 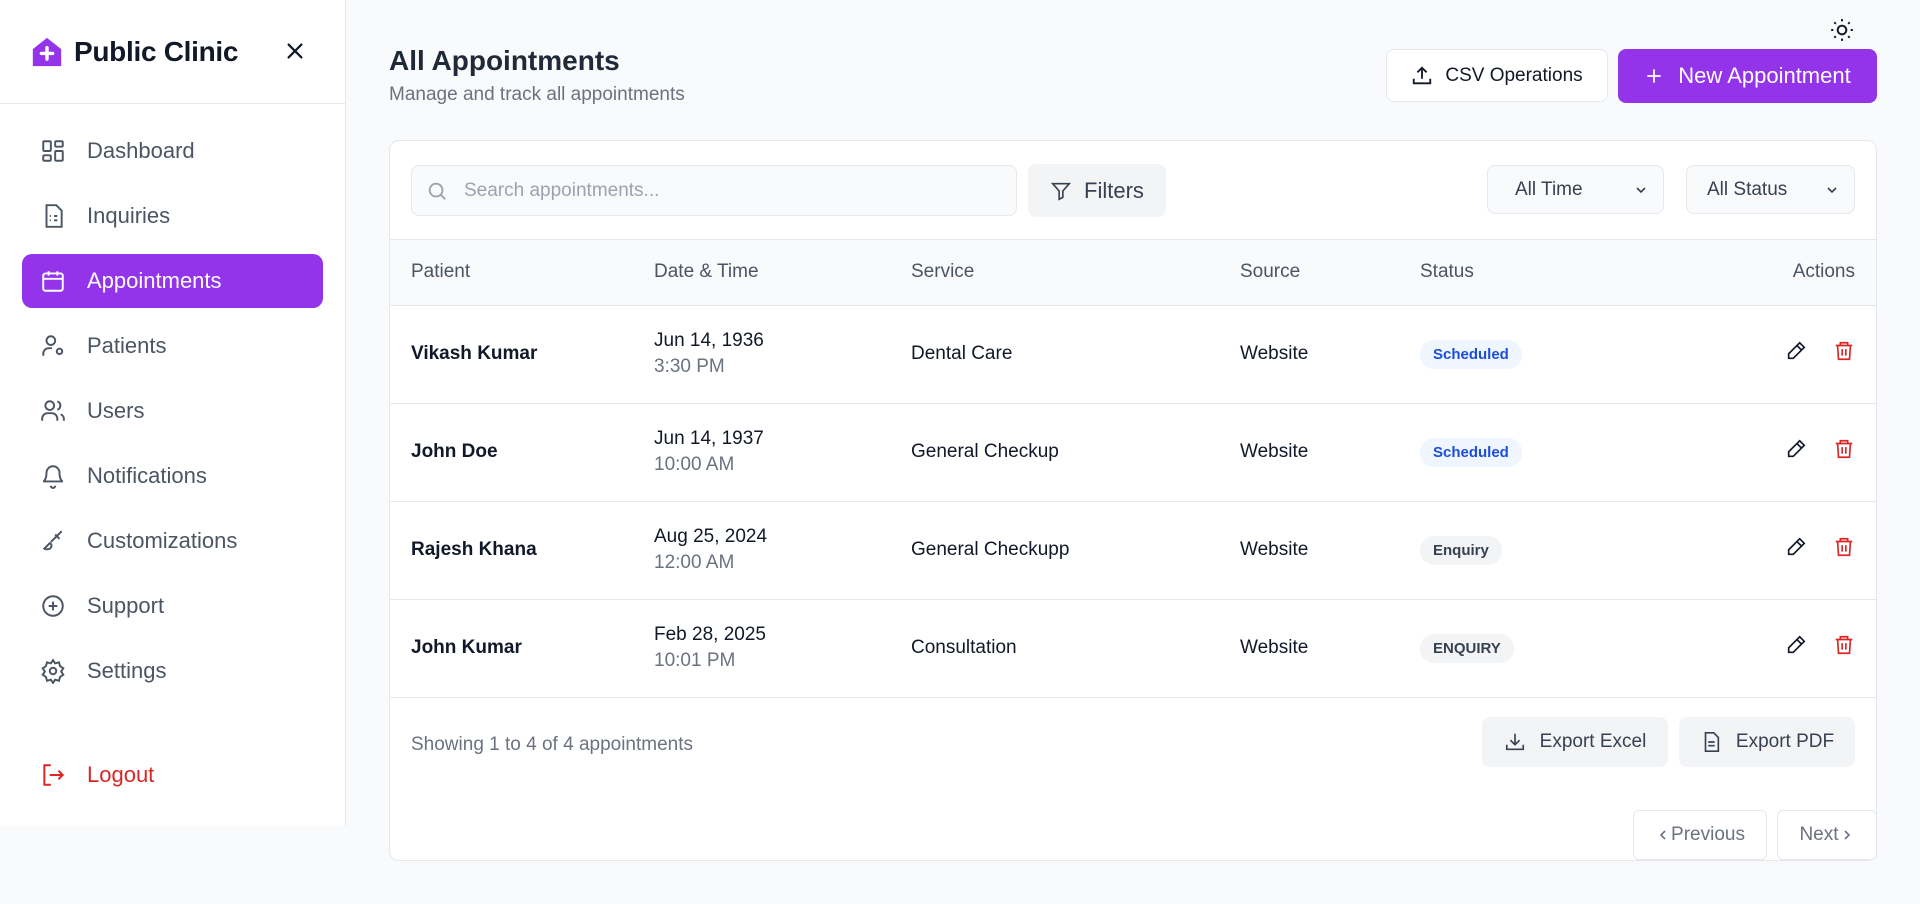 I want to click on appointment-date: Feb 28, 2025, so click(x=710, y=634).